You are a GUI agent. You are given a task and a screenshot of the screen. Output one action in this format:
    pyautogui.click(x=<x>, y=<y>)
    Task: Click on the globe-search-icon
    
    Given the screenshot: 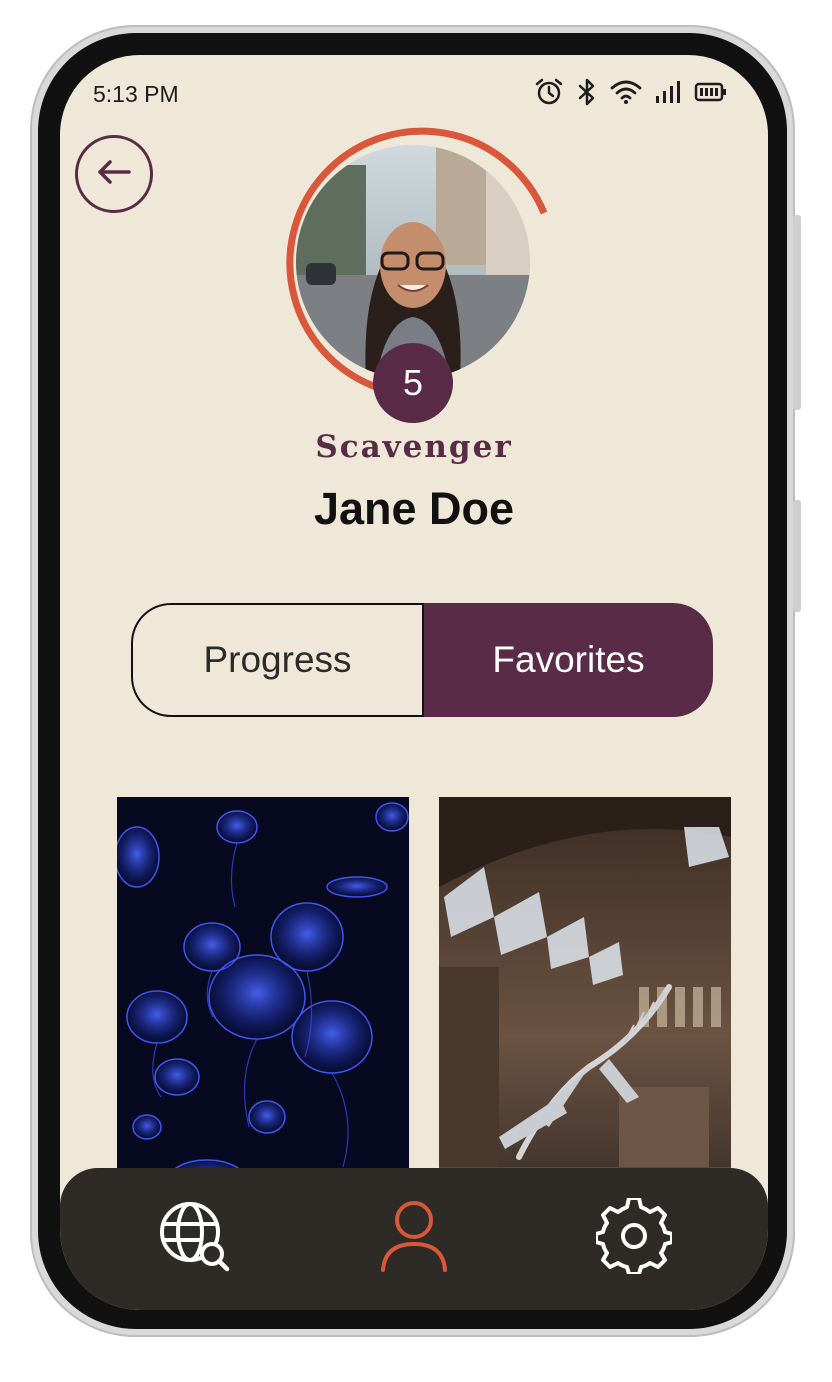 What is the action you would take?
    pyautogui.click(x=194, y=1238)
    